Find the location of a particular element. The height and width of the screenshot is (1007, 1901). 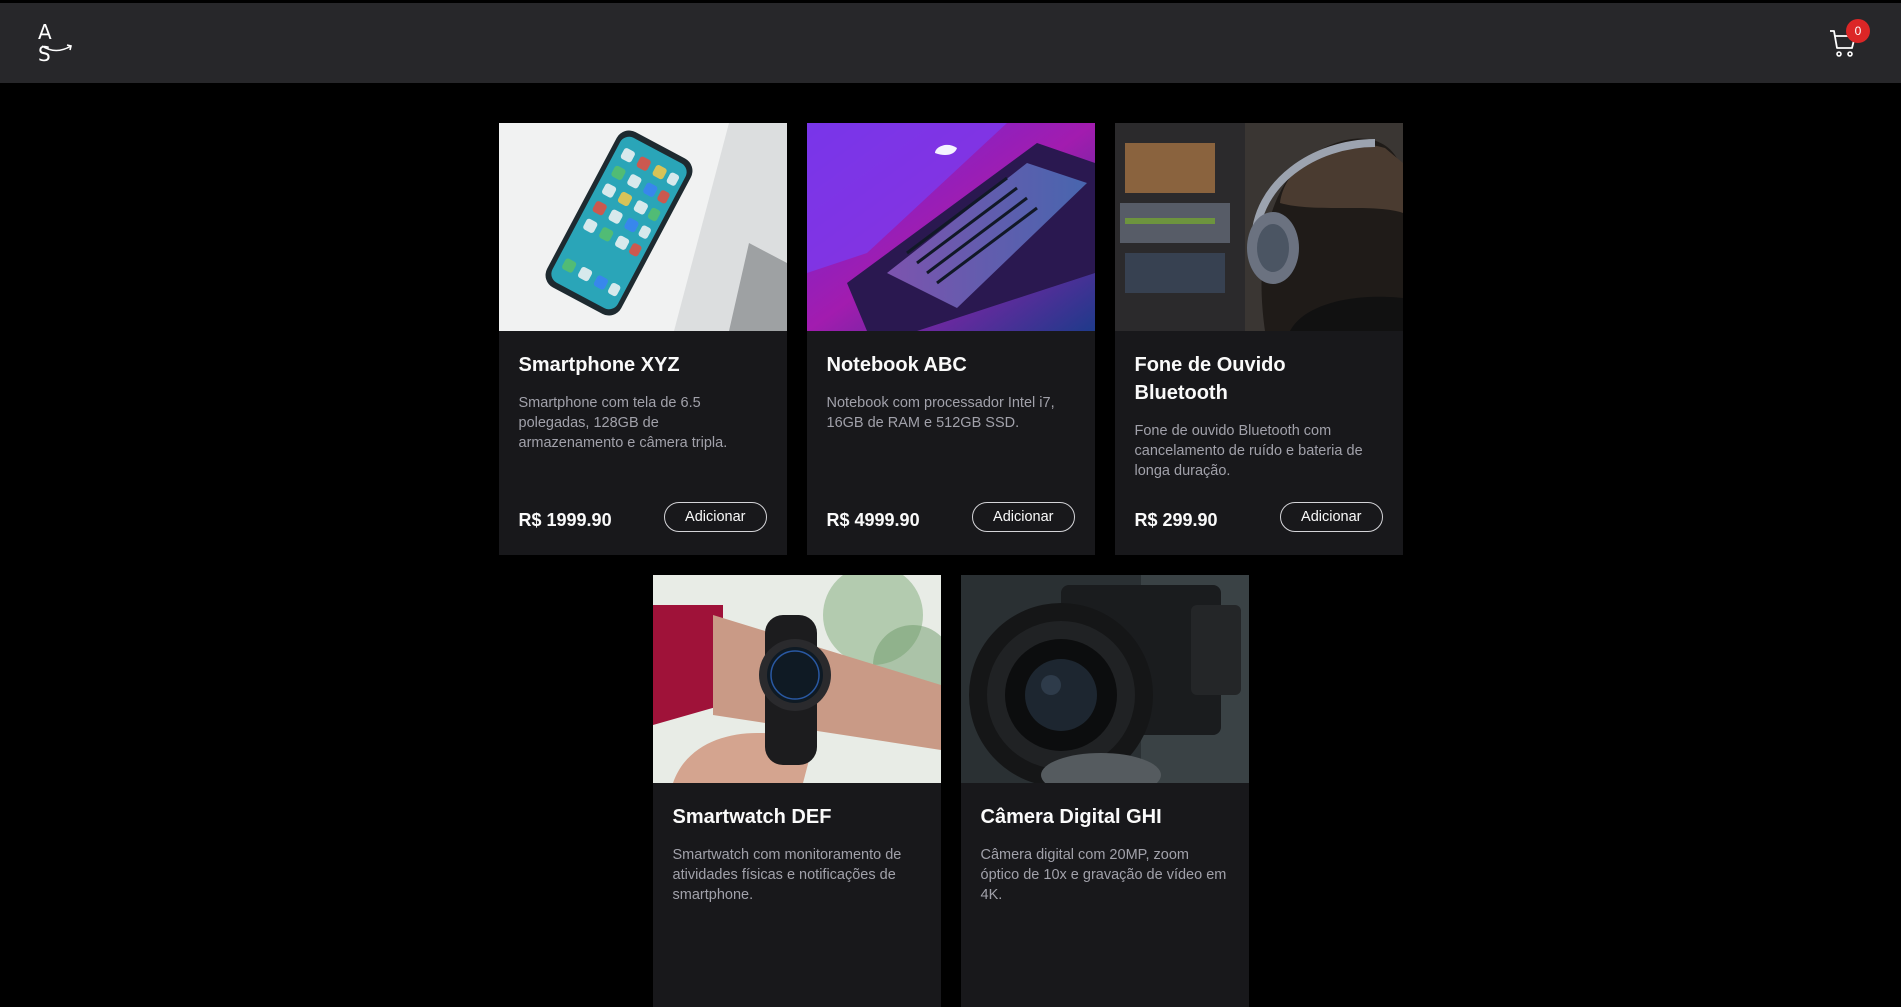

smartwatch-photo is located at coordinates (796, 679).